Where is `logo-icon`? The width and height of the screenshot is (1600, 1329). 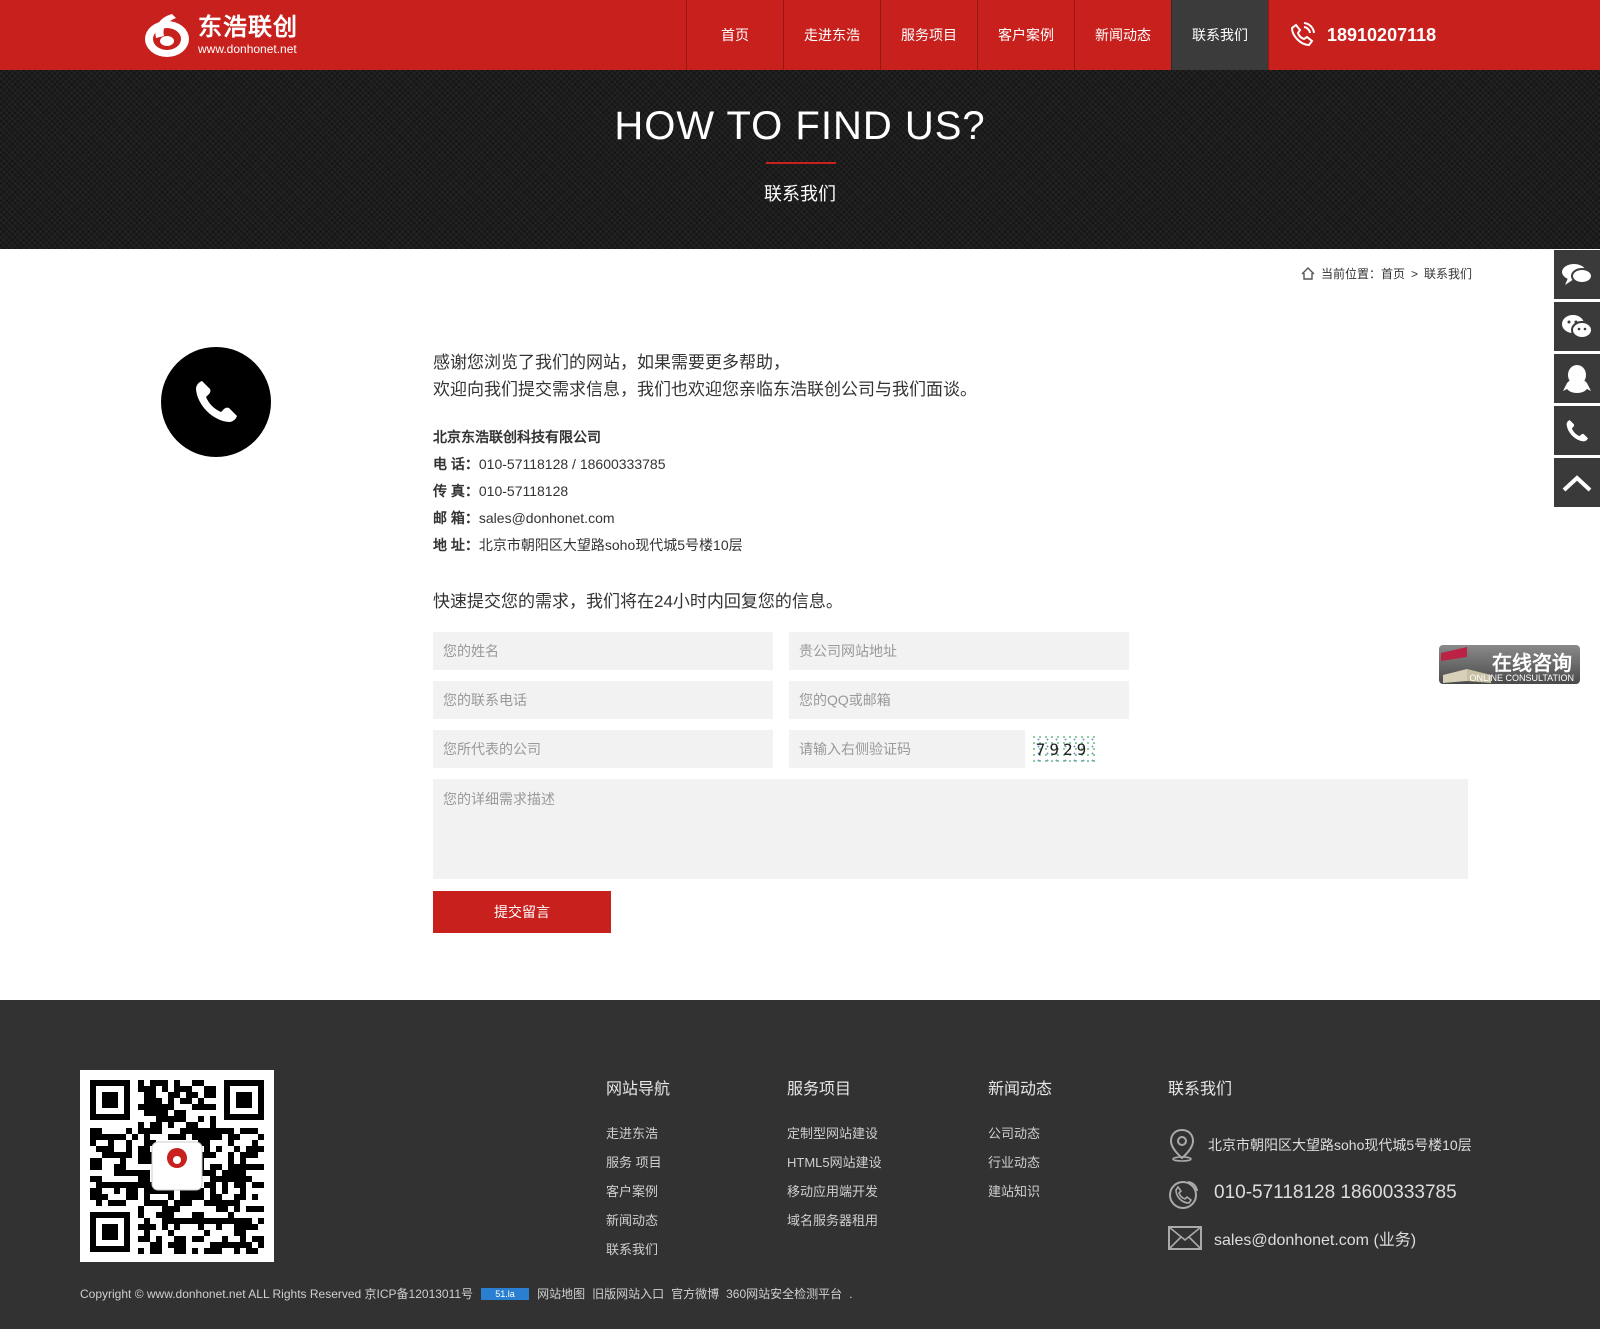 logo-icon is located at coordinates (167, 35).